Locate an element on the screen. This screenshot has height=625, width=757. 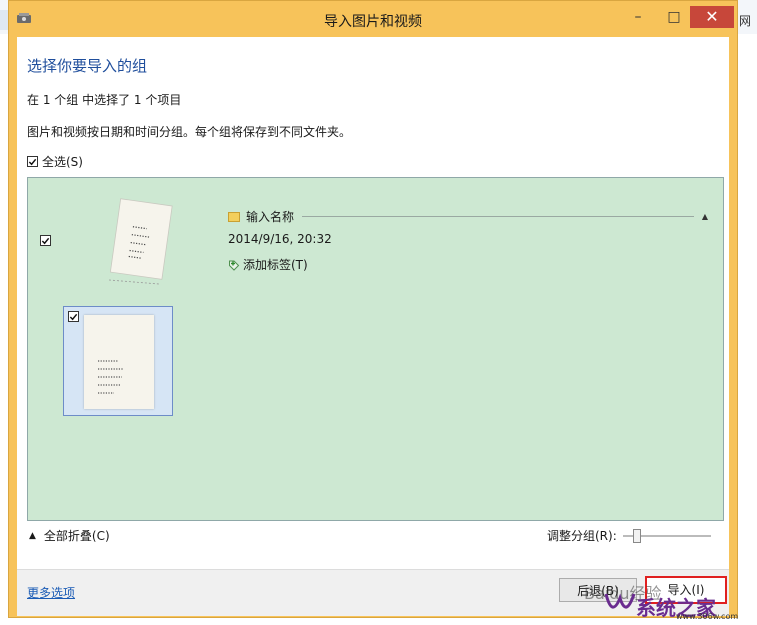
page-title: 选择你要导入的组 is located at coordinates (87, 66).